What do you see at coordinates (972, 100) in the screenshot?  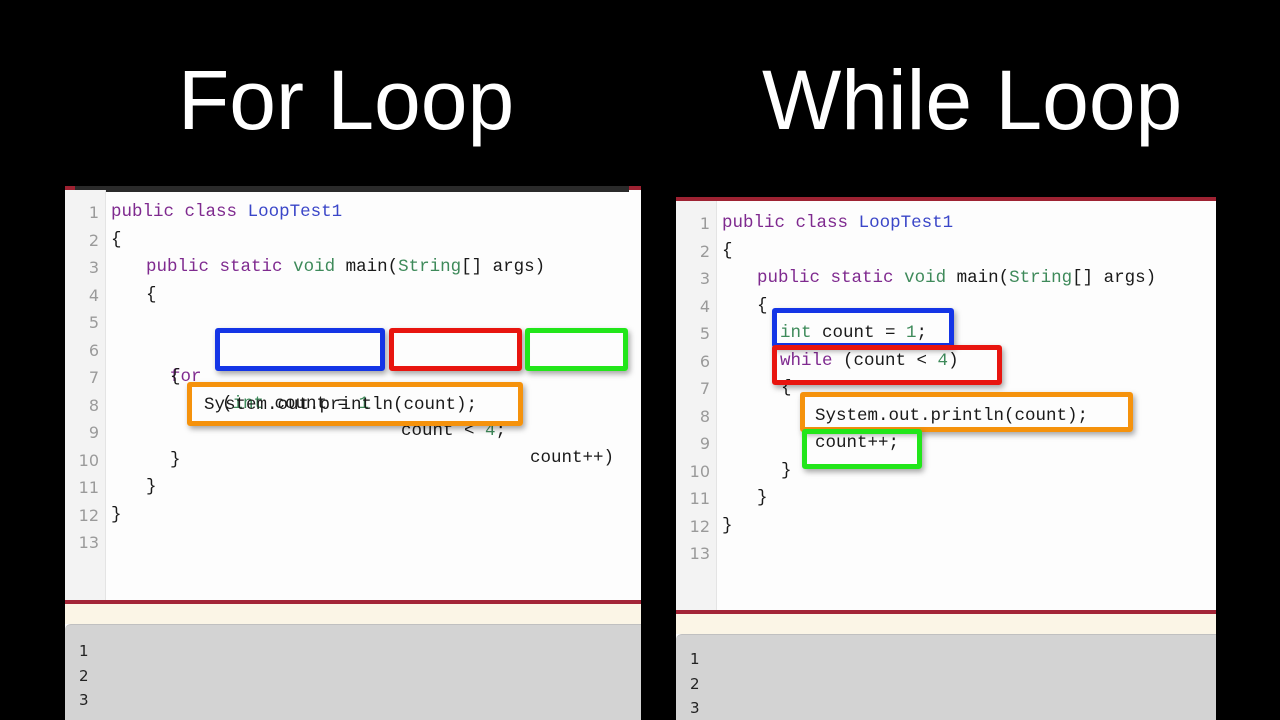 I see `while-loop-title: While Loop` at bounding box center [972, 100].